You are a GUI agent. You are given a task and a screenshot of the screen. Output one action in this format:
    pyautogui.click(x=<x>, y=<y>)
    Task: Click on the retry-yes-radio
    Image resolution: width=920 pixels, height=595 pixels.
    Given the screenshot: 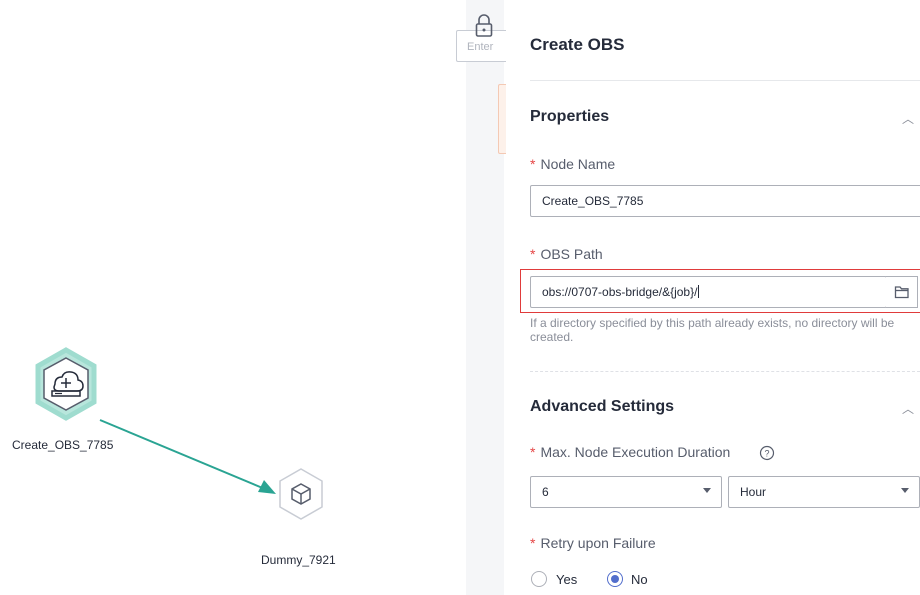 What is the action you would take?
    pyautogui.click(x=539, y=579)
    